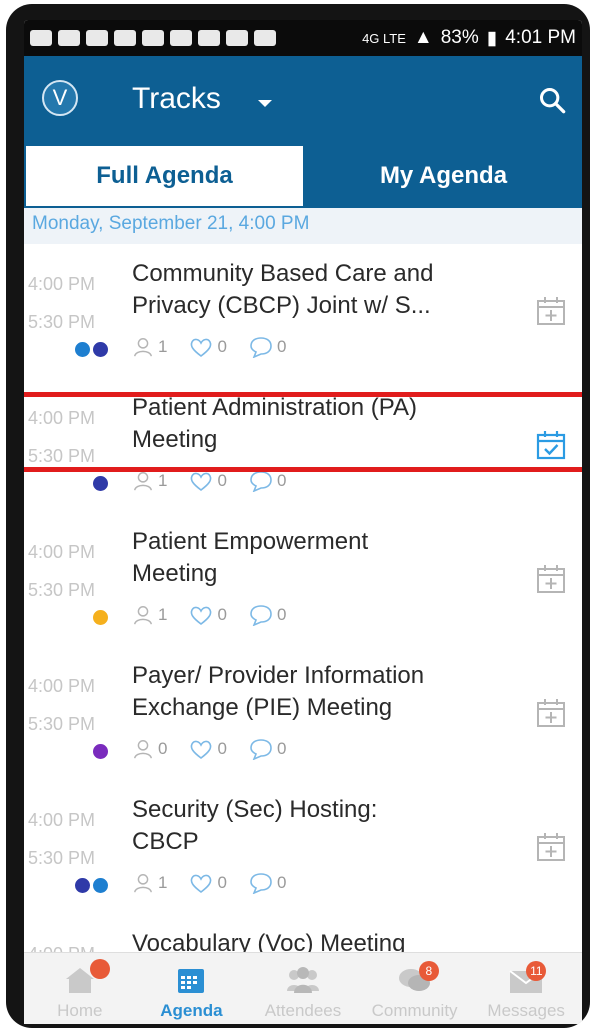 This screenshot has height=1034, width=597. What do you see at coordinates (60, 98) in the screenshot?
I see `app-logo: V` at bounding box center [60, 98].